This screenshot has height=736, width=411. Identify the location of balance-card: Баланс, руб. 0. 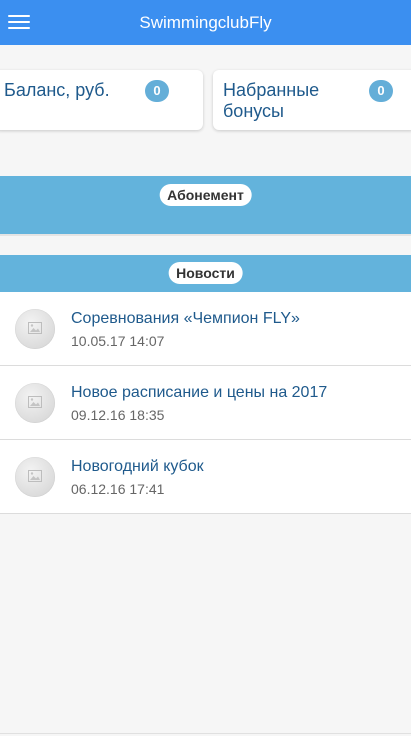
(101, 100).